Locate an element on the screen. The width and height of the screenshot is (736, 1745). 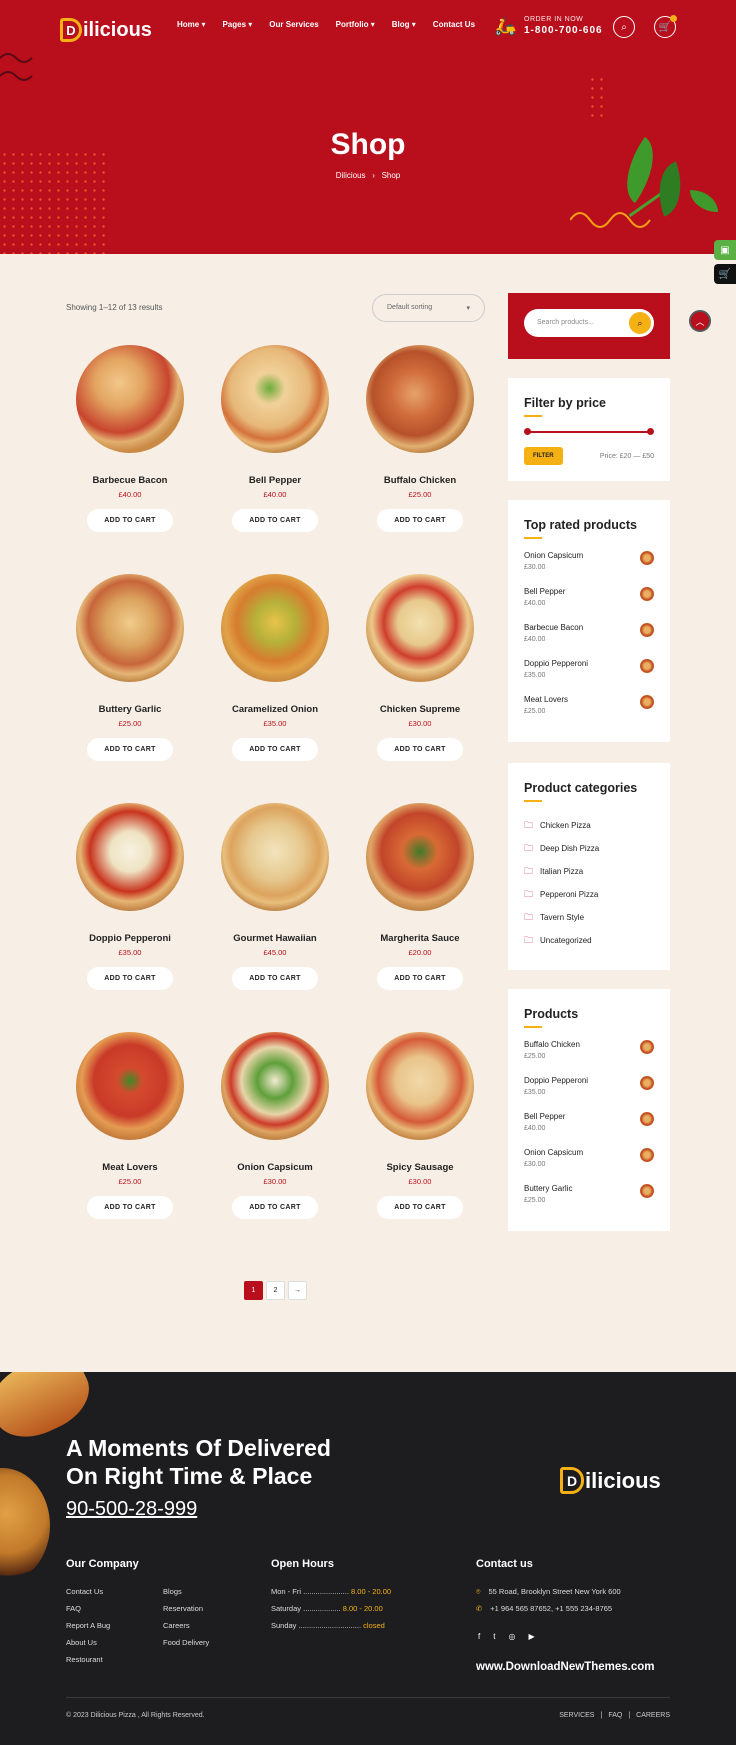
footer-link: Food Delivery is located at coordinates (186, 1642).